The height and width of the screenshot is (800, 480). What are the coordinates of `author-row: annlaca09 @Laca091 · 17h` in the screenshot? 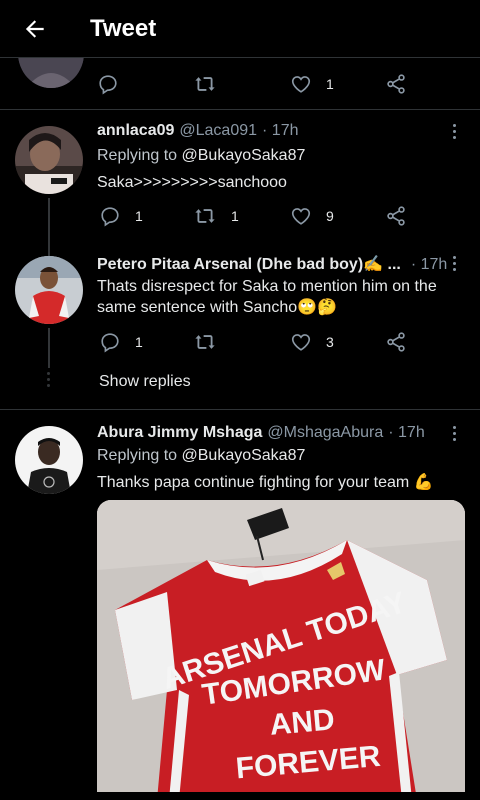 It's located at (198, 131).